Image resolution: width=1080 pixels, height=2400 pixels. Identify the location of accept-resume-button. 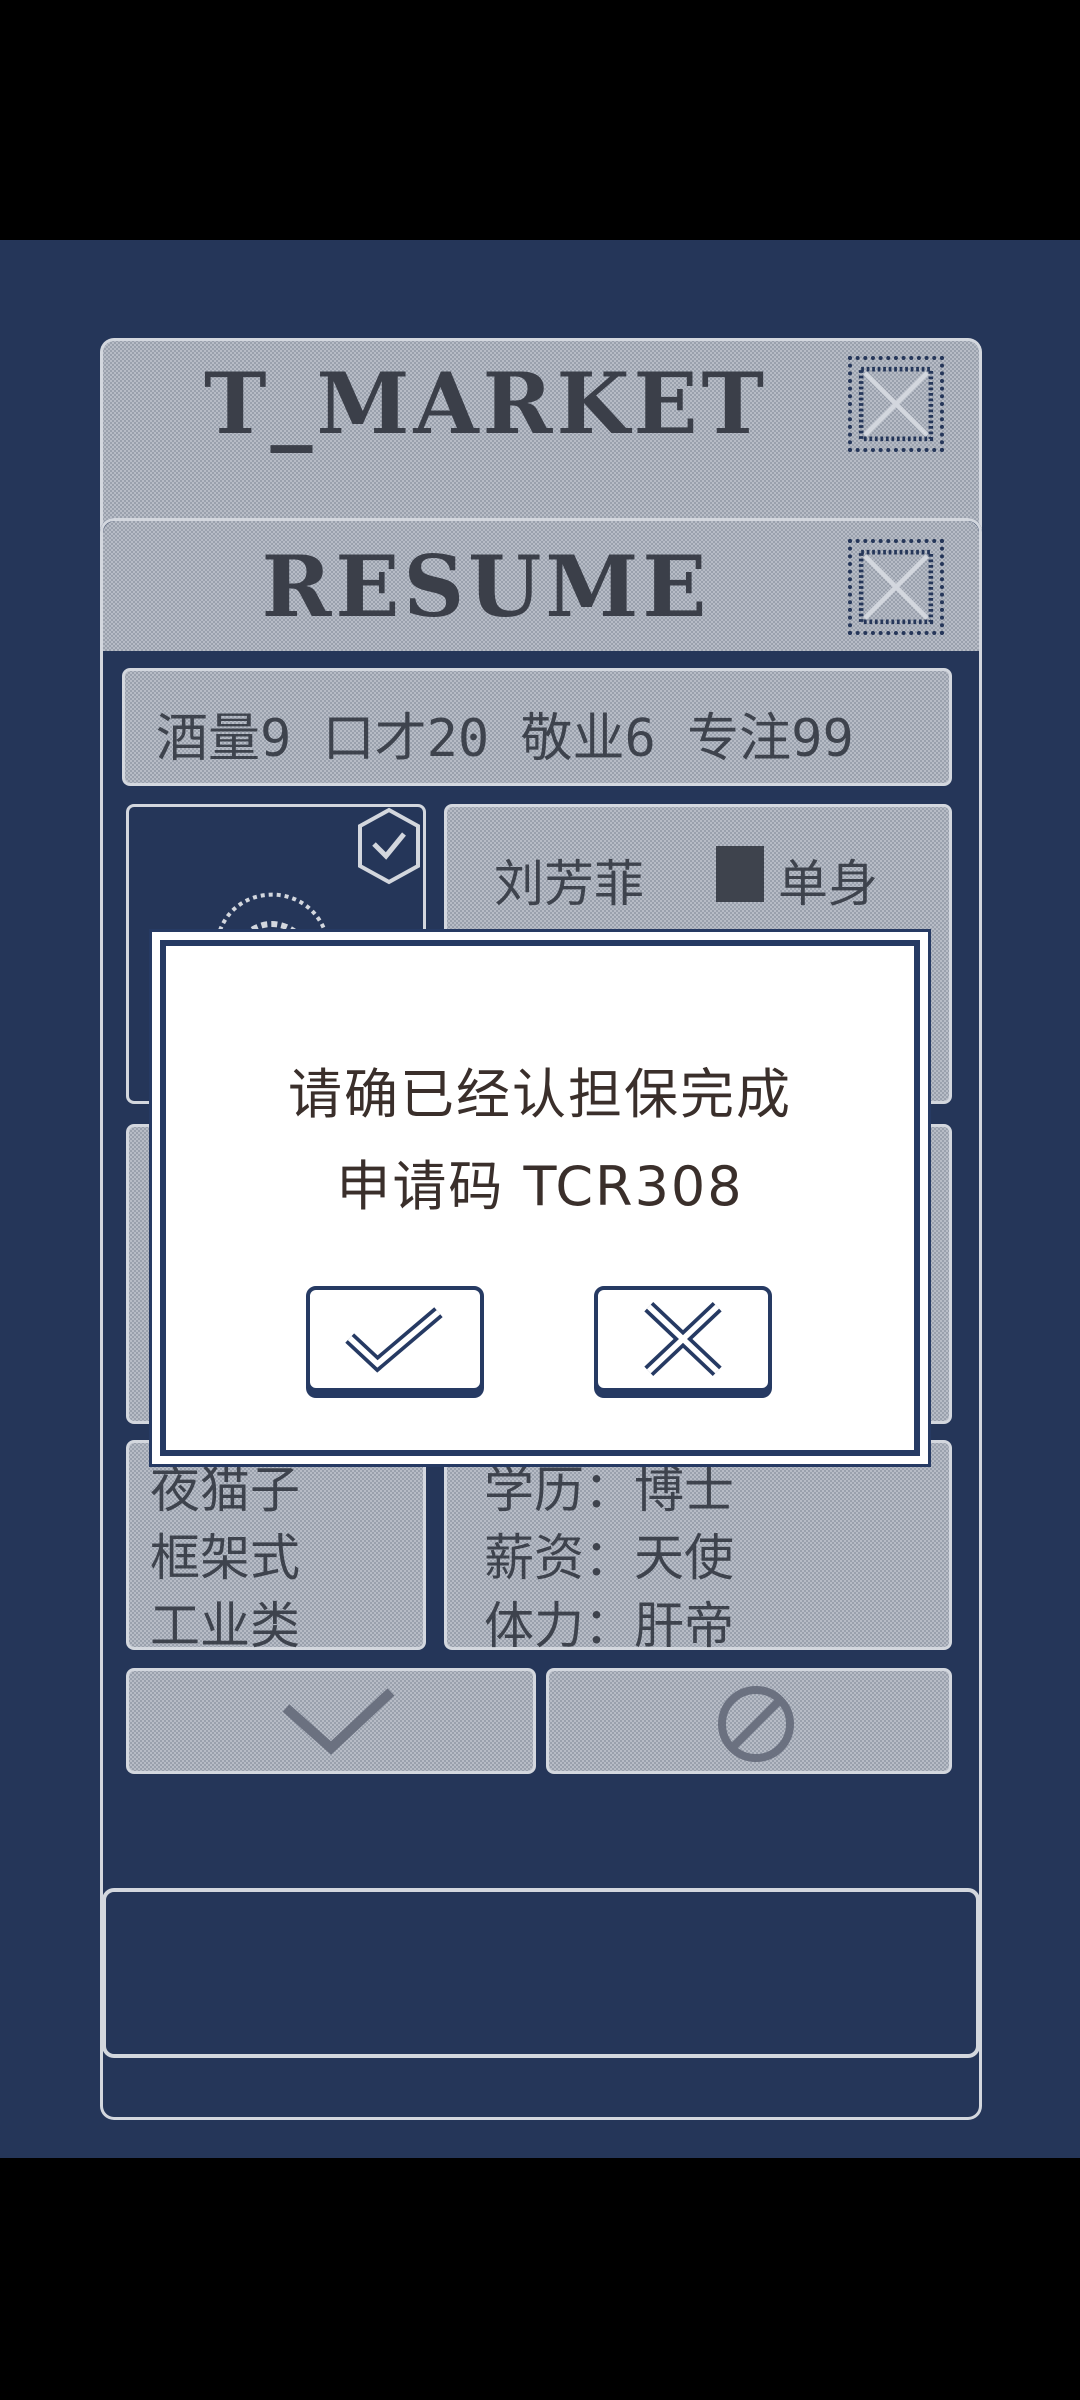
(331, 1721).